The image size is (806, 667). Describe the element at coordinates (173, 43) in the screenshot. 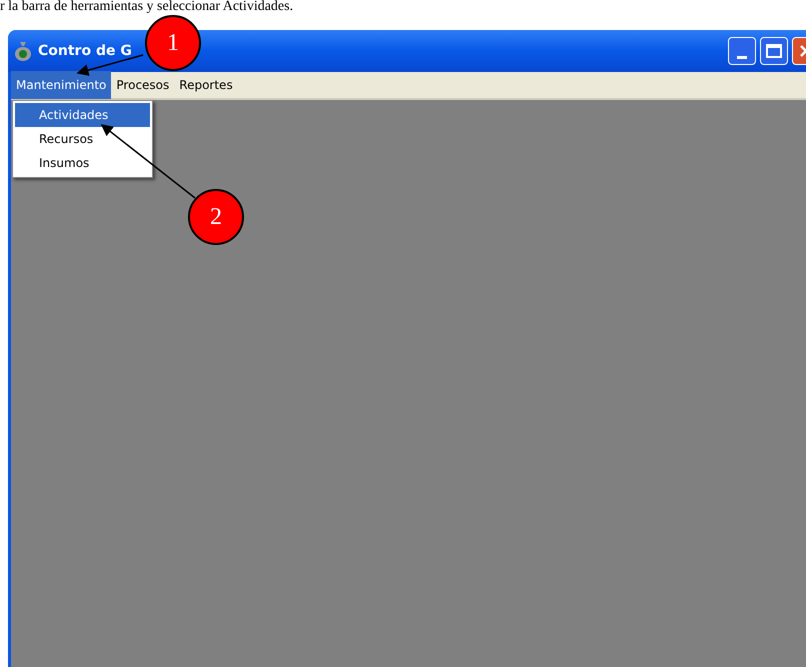

I see `callout-number: 1` at that location.